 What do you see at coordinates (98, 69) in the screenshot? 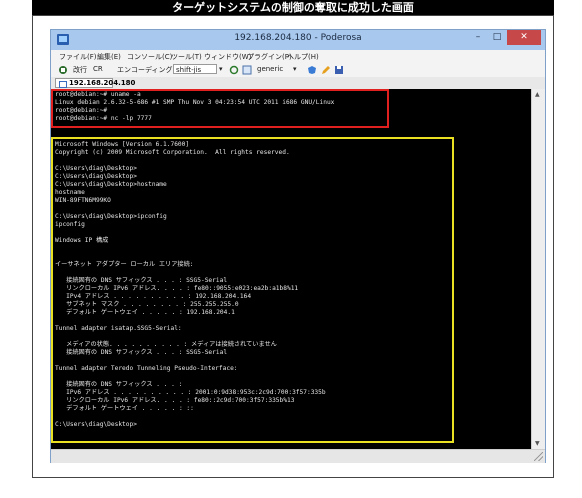
I see `newline-select: CR` at bounding box center [98, 69].